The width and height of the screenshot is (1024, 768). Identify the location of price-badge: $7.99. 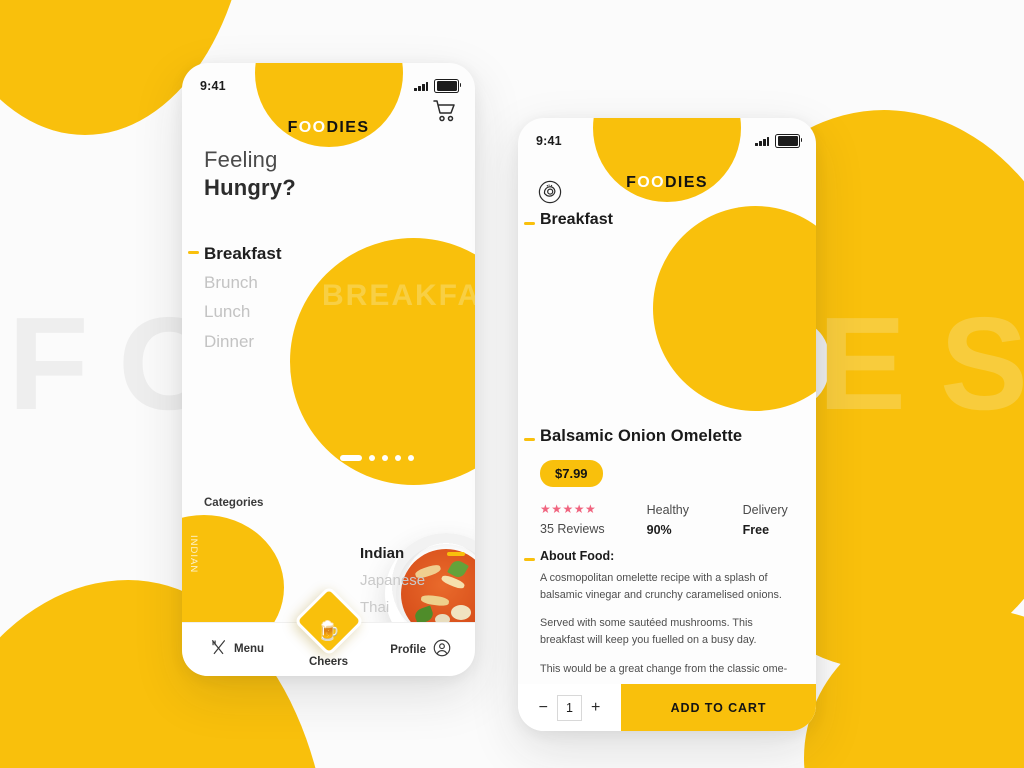
(571, 473).